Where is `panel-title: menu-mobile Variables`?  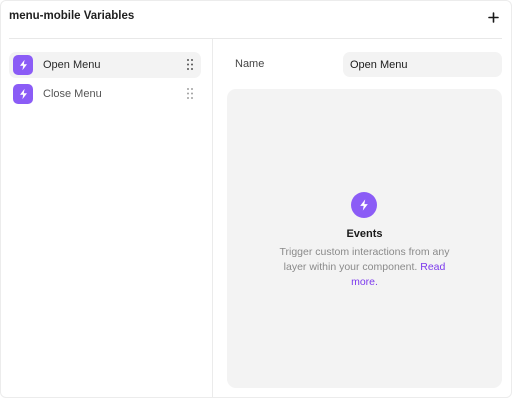 panel-title: menu-mobile Variables is located at coordinates (72, 16).